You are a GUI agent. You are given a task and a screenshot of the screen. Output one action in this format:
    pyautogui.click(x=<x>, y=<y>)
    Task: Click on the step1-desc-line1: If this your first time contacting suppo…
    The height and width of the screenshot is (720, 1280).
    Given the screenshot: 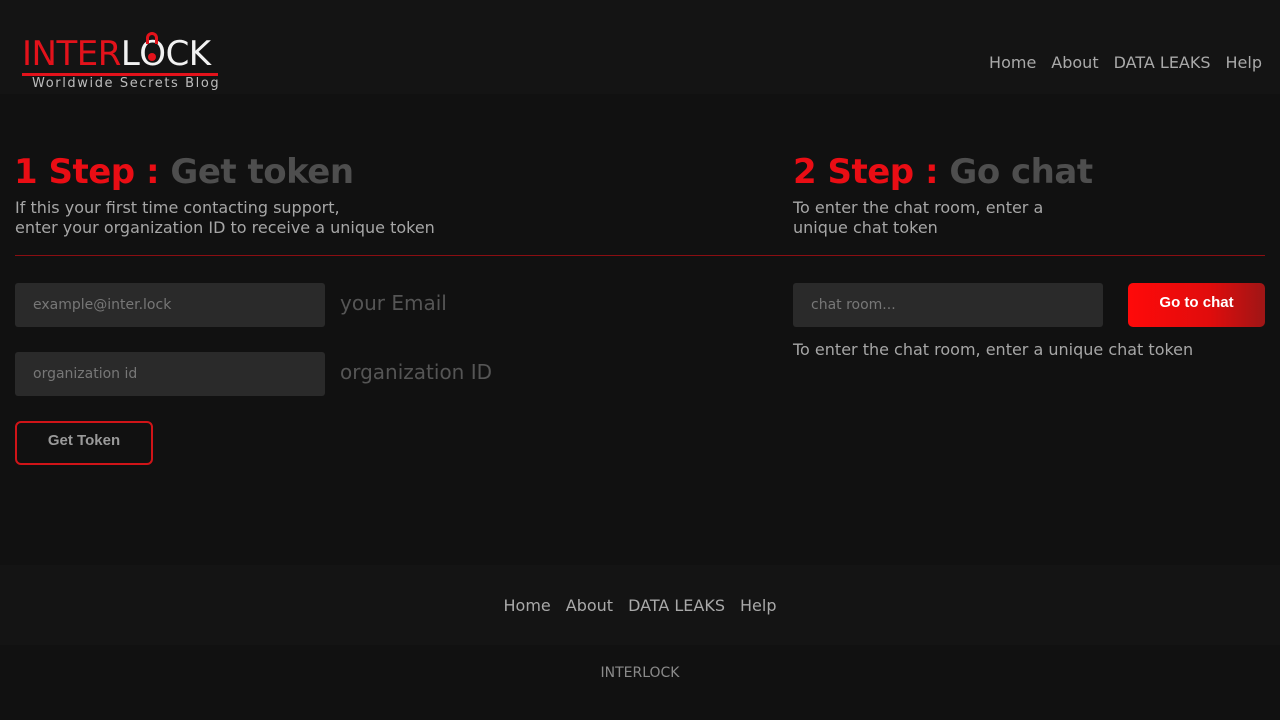 What is the action you would take?
    pyautogui.click(x=177, y=207)
    